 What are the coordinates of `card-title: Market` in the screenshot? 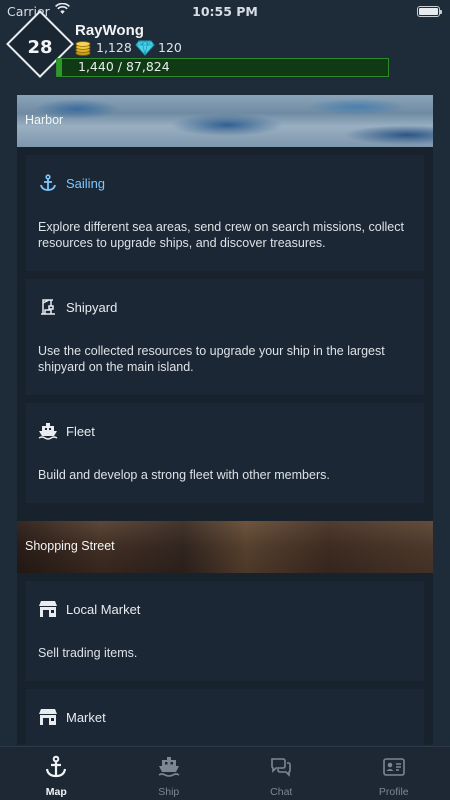 It's located at (86, 717).